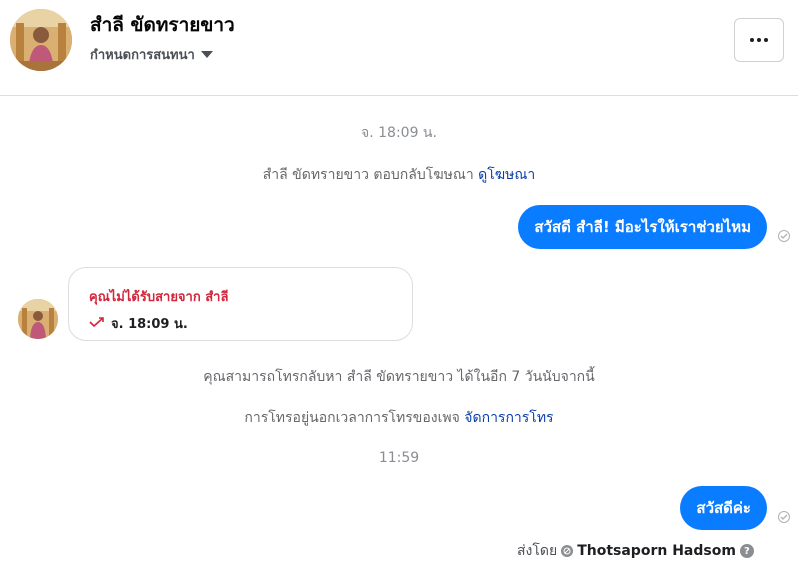 The height and width of the screenshot is (563, 798). Describe the element at coordinates (162, 25) in the screenshot. I see `contact-name: สำลี ขัดทรายขาว` at that location.